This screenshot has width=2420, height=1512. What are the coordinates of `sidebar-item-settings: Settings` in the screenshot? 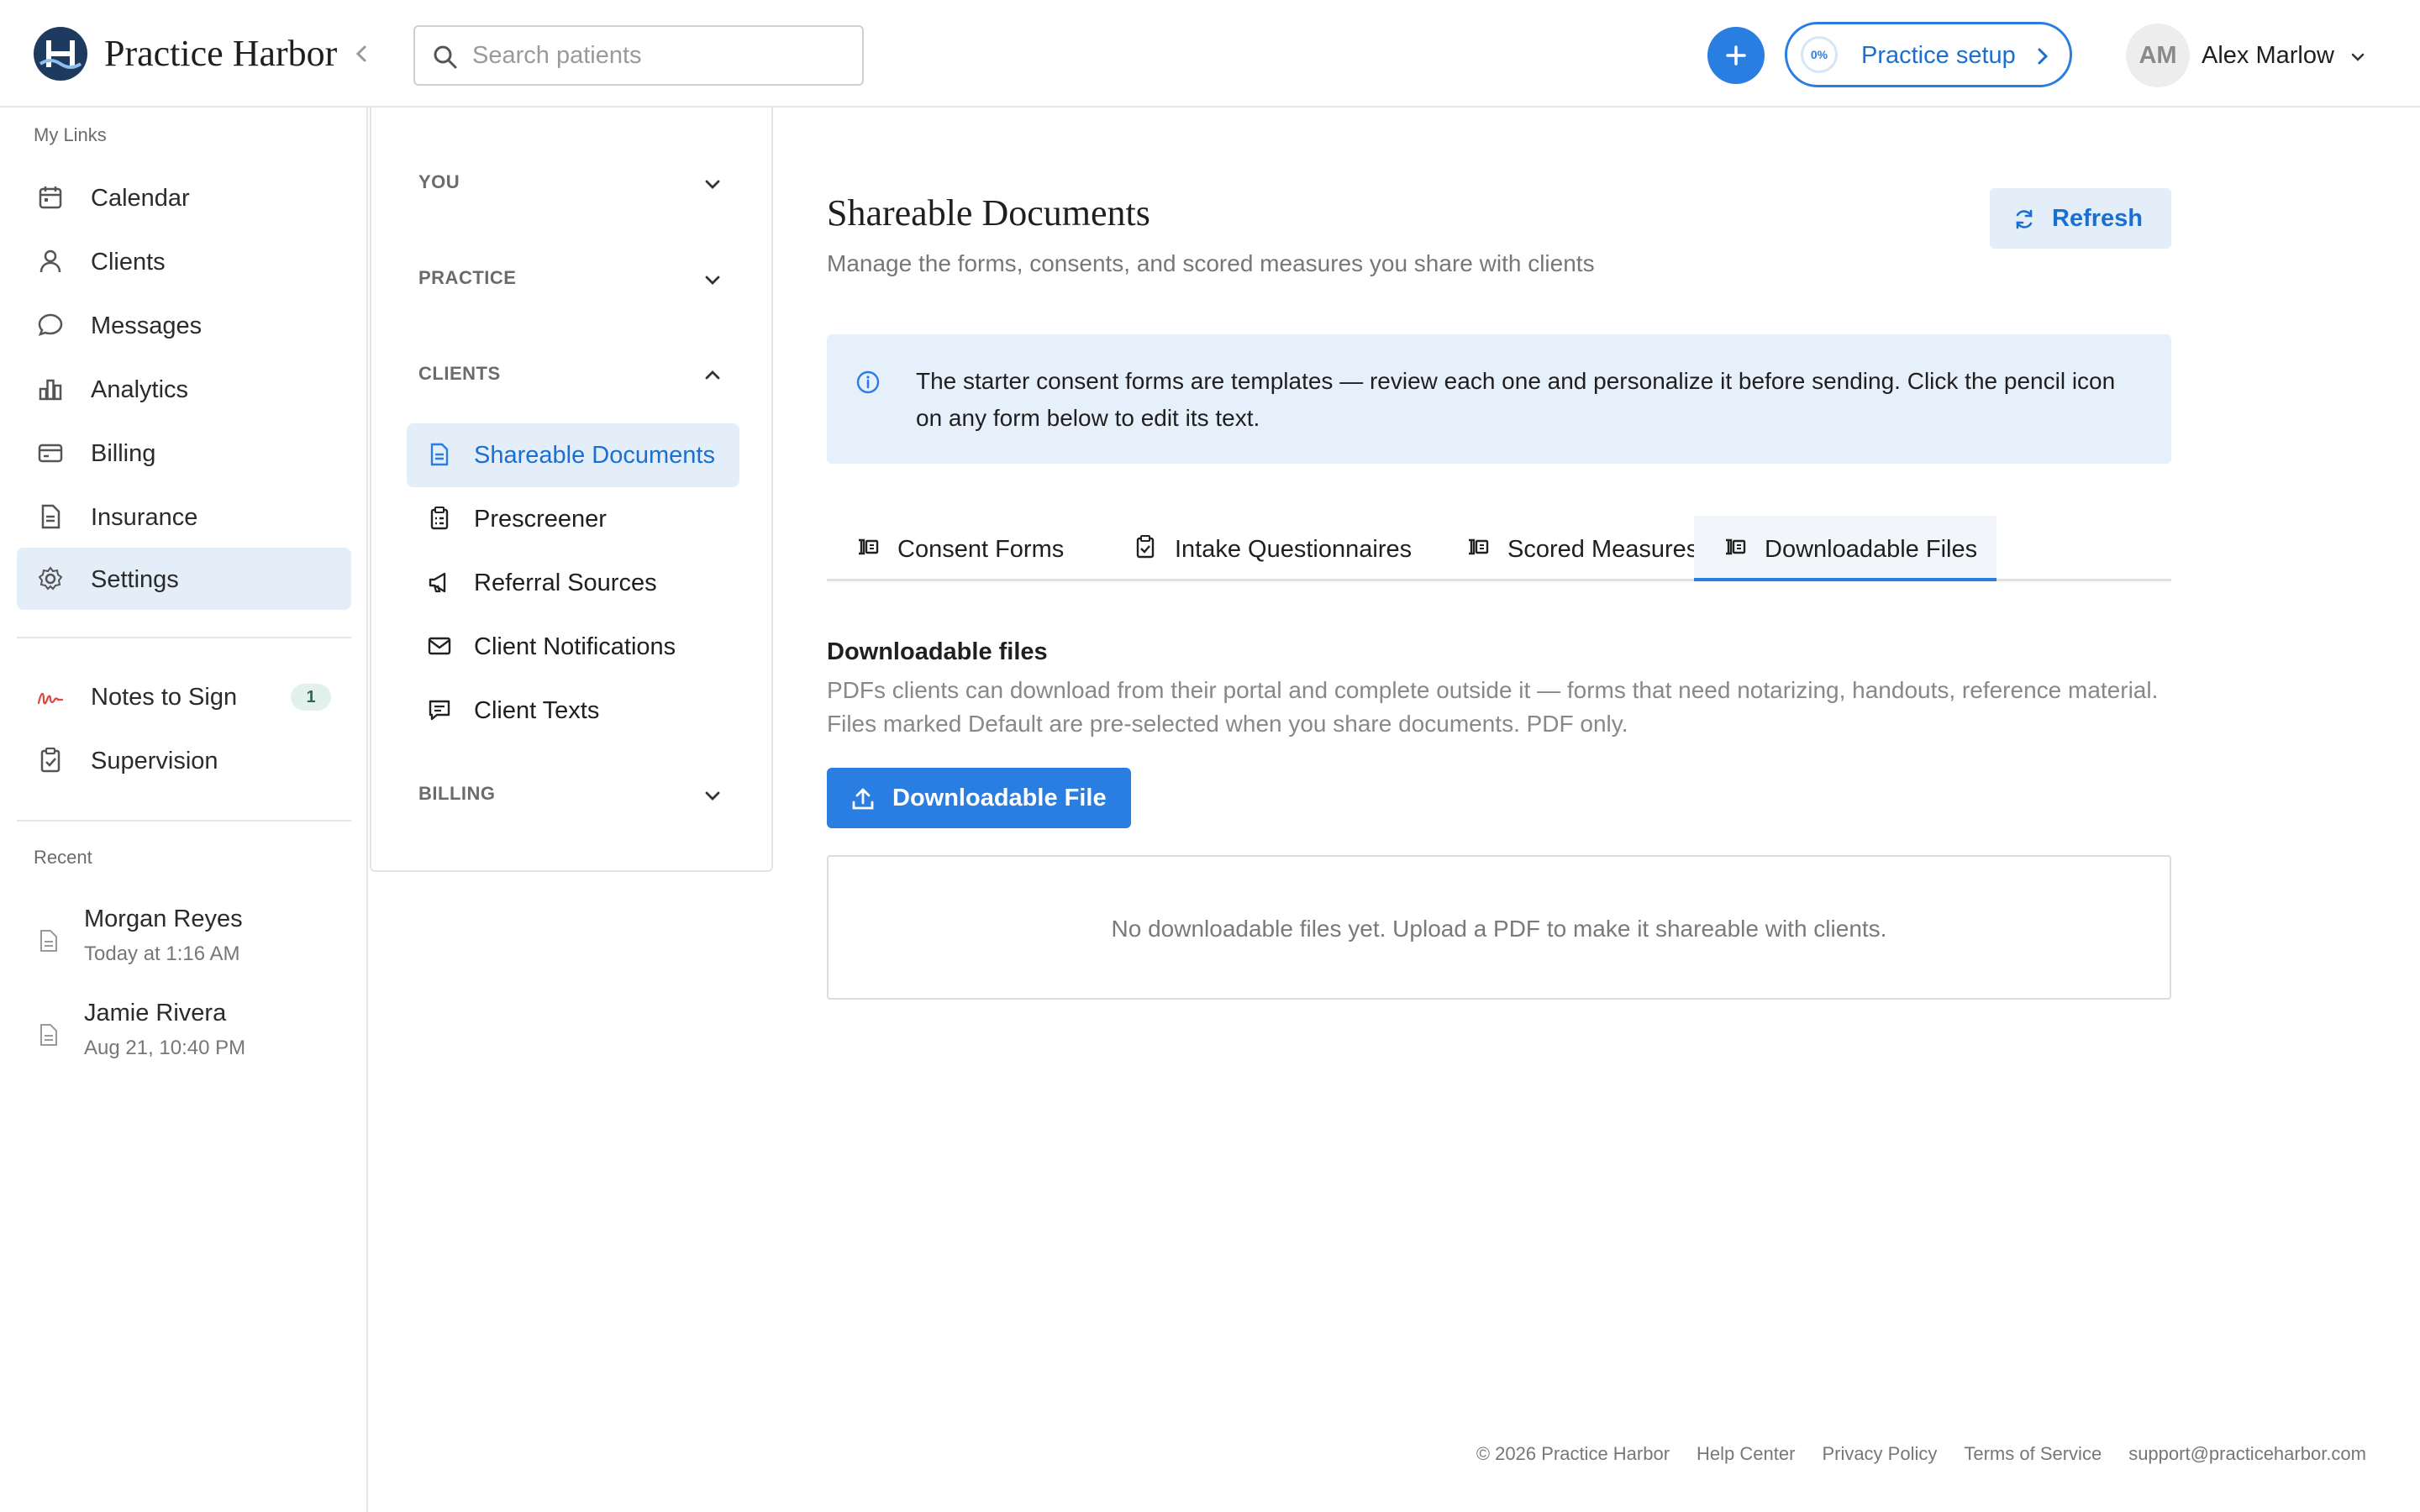 It's located at (184, 579).